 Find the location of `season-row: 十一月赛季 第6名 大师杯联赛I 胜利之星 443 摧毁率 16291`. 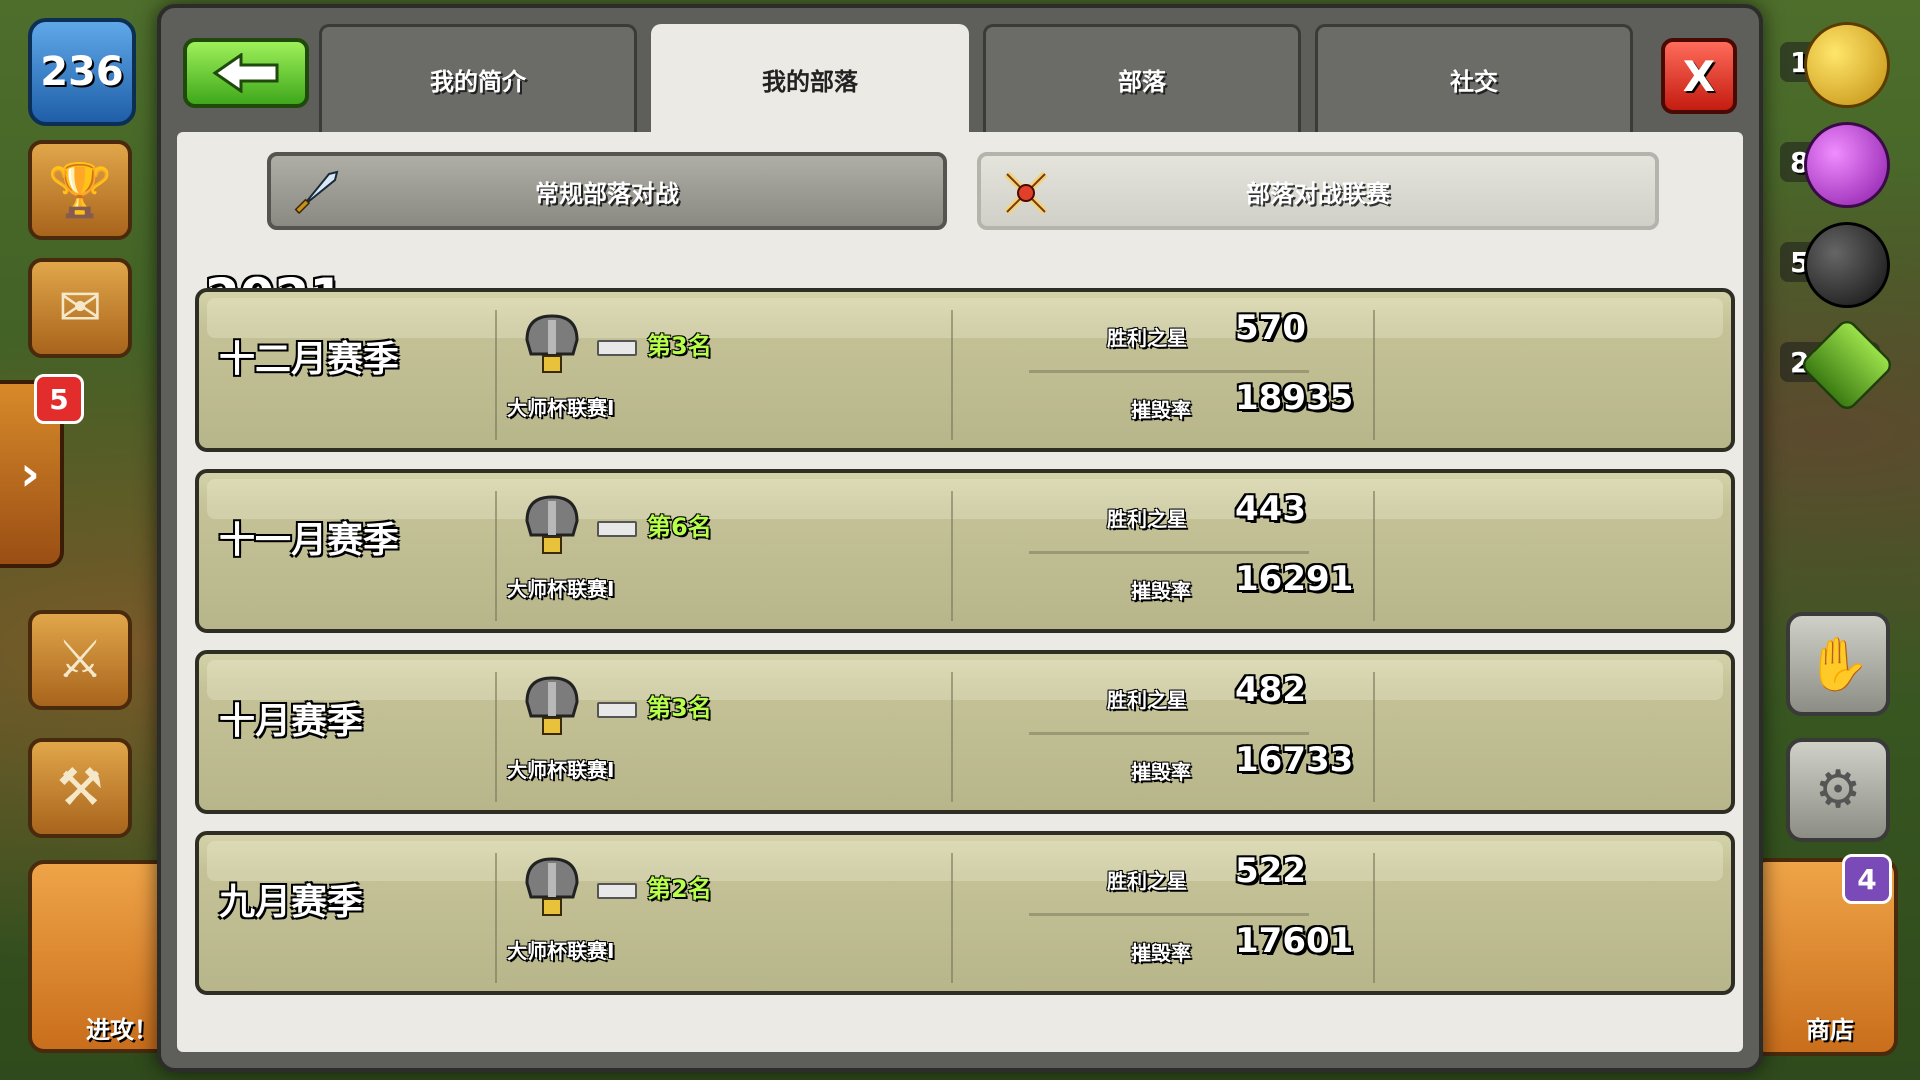

season-row: 十一月赛季 第6名 大师杯联赛I 胜利之星 443 摧毁率 16291 is located at coordinates (965, 551).